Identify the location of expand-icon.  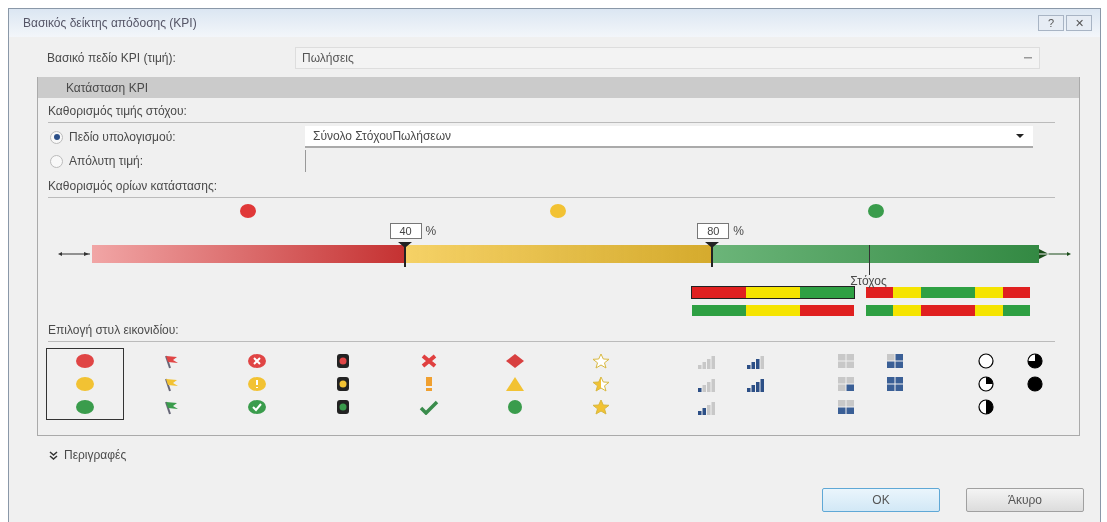
(53, 455).